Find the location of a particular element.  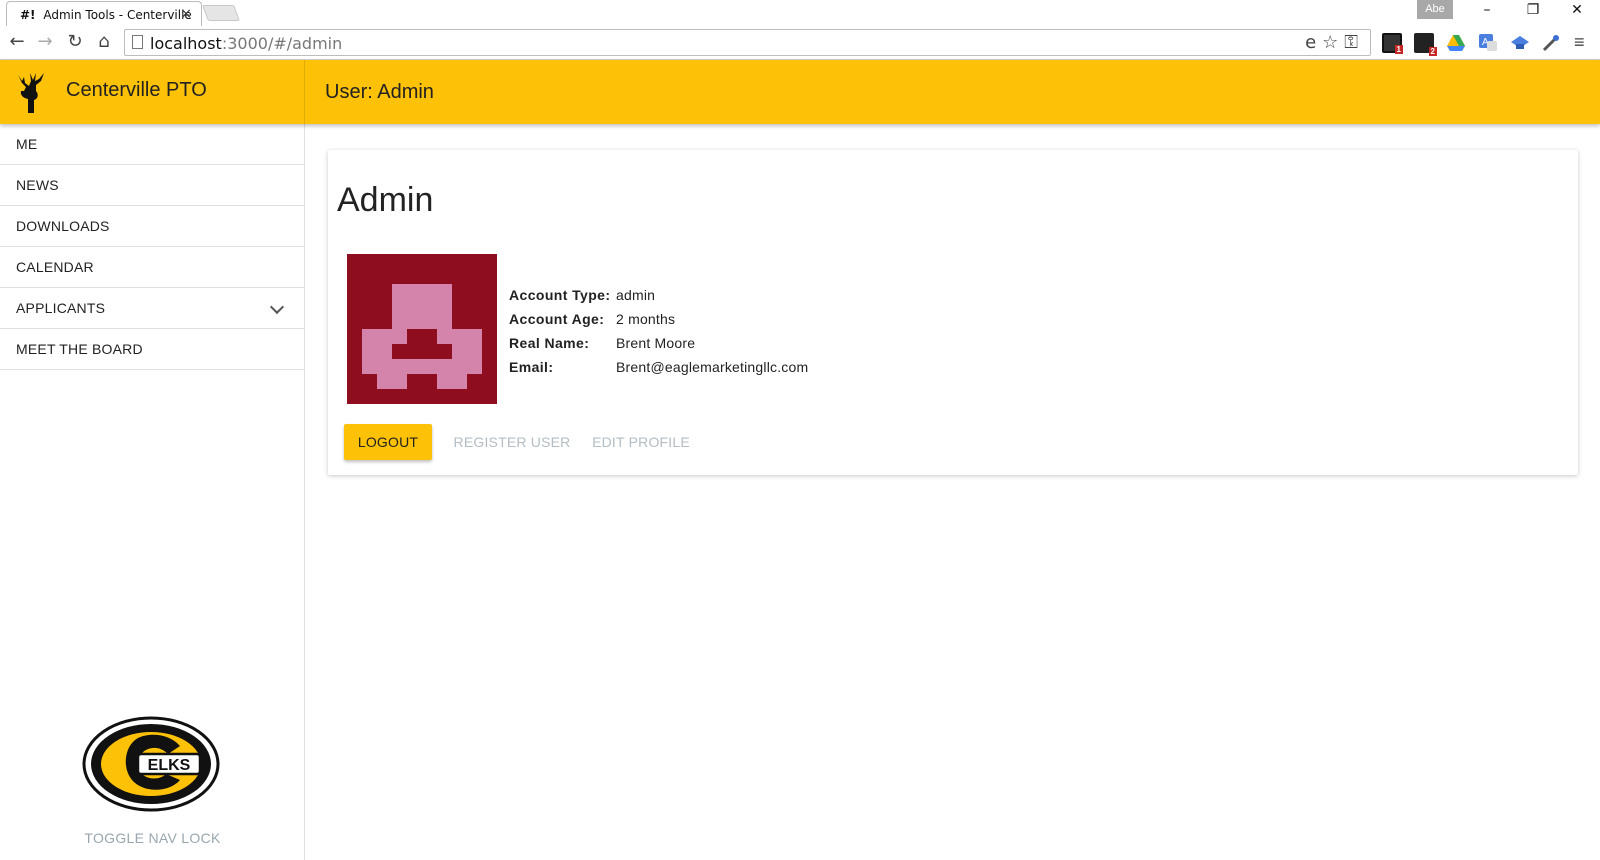

account-age-row: Account Age: 2 months is located at coordinates (658, 323).